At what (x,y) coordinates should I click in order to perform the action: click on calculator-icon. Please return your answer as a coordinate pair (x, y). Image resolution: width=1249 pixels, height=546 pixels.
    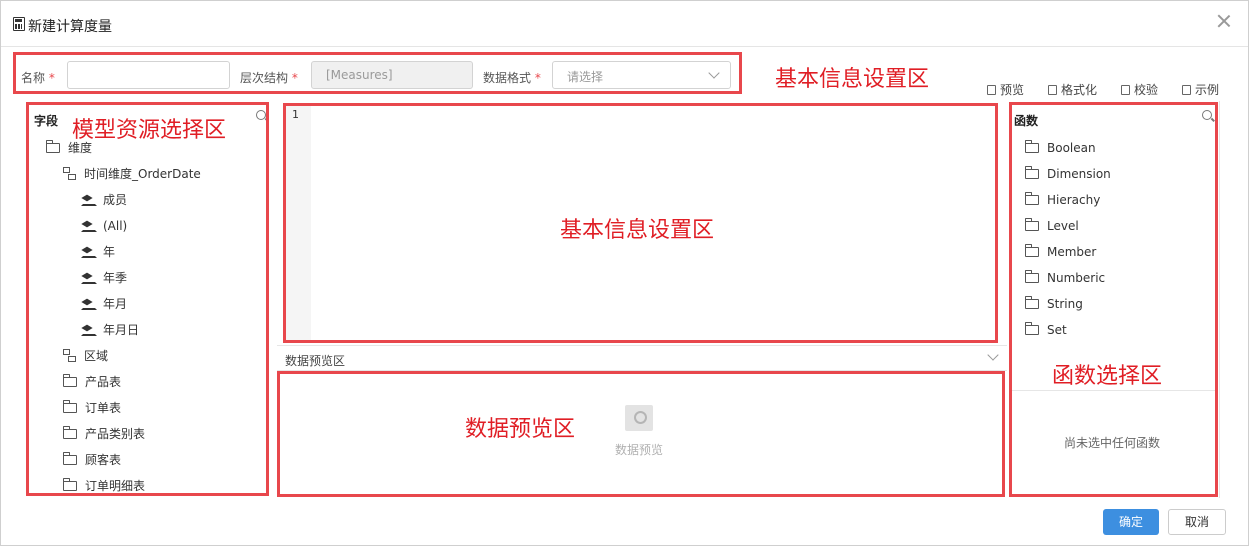
    Looking at the image, I should click on (19, 24).